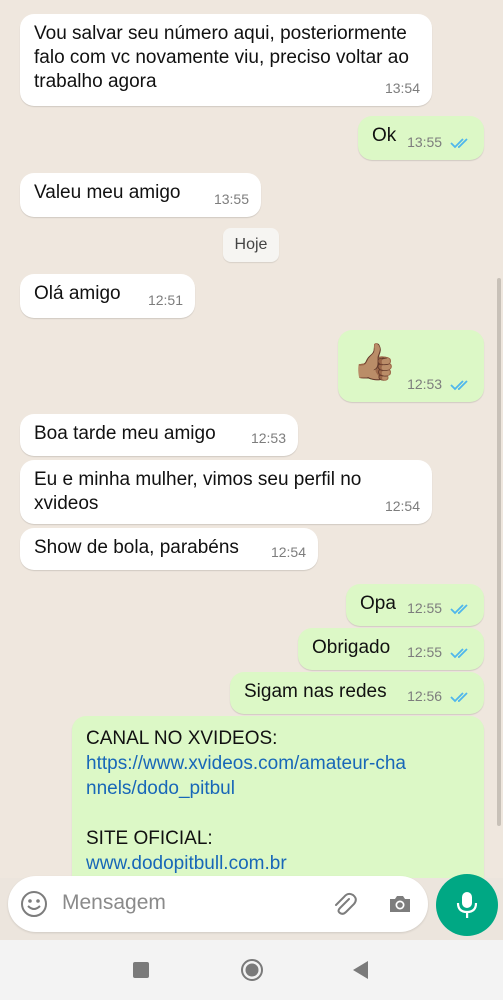 The height and width of the screenshot is (1000, 503). What do you see at coordinates (182, 738) in the screenshot?
I see `promo-line-channel: CANAL NO XVIDEOS:` at bounding box center [182, 738].